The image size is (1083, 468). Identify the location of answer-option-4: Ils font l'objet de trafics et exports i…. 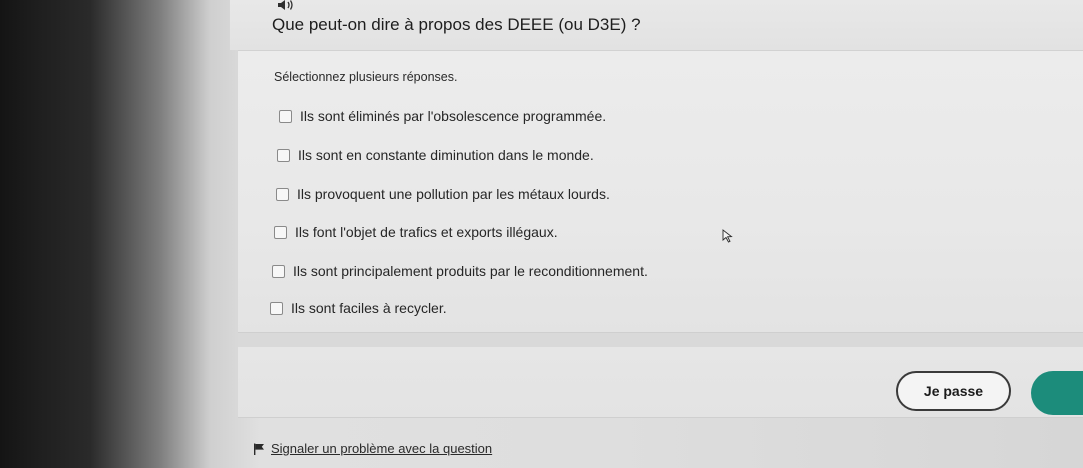
(416, 232).